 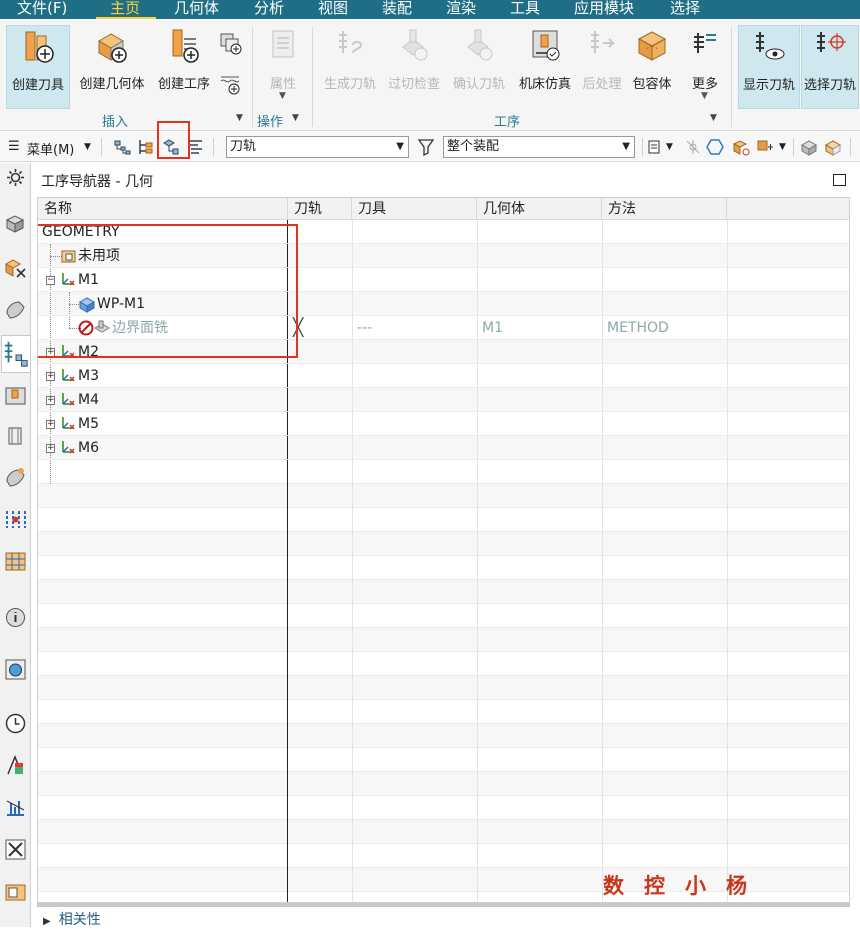 I want to click on reuse-library-icon, so click(x=15, y=561).